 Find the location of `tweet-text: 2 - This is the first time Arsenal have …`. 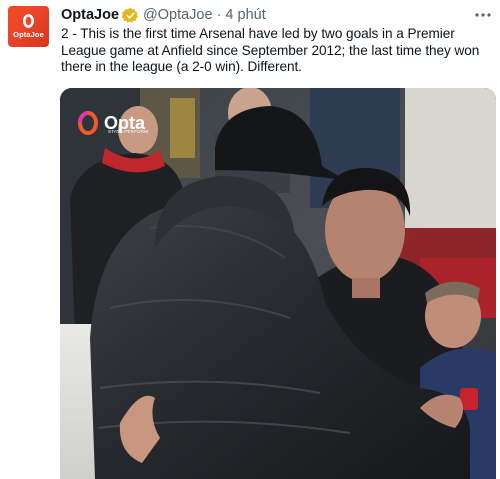

tweet-text: 2 - This is the first time Arsenal have … is located at coordinates (270, 50).